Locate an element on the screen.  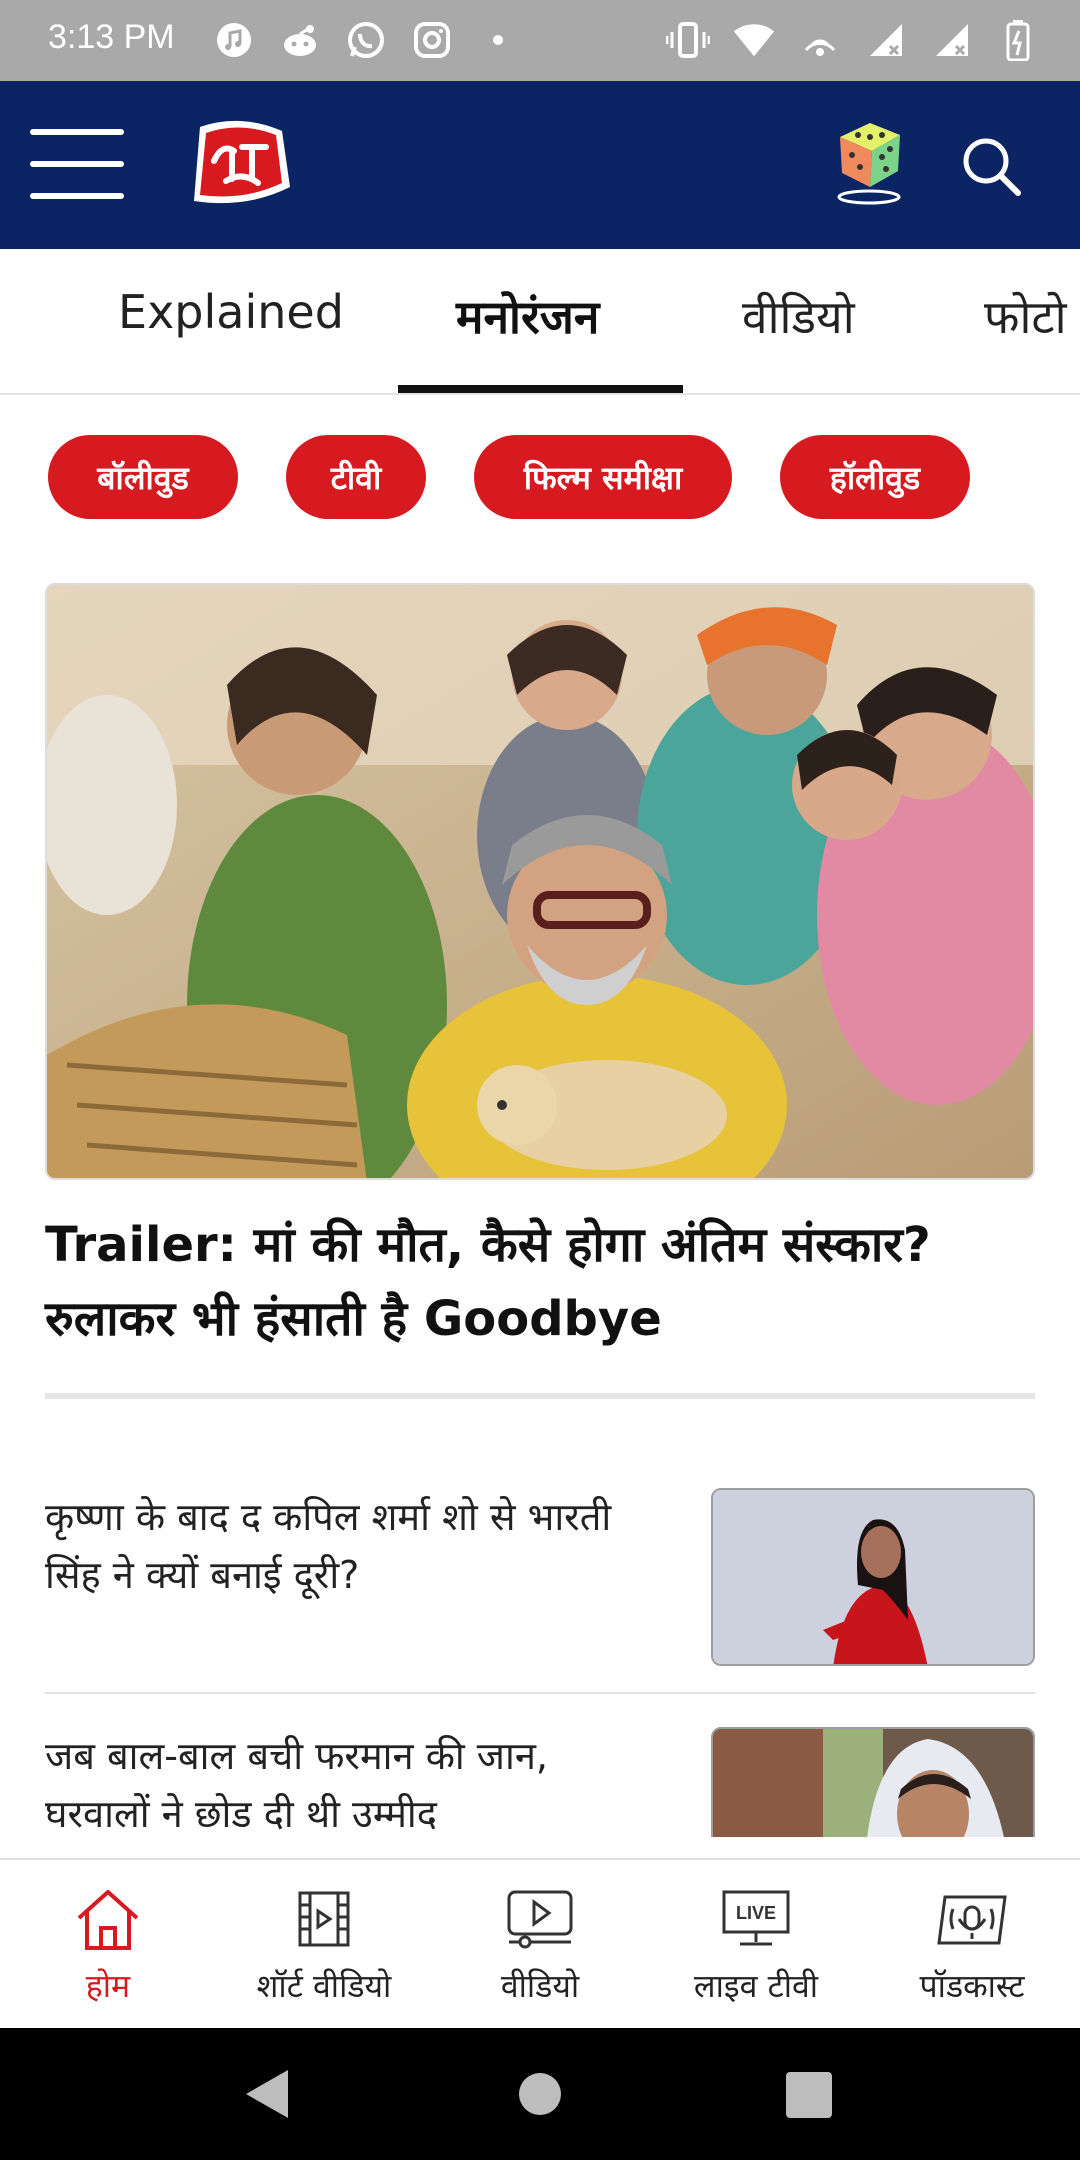
vibrate-icon is located at coordinates (688, 40).